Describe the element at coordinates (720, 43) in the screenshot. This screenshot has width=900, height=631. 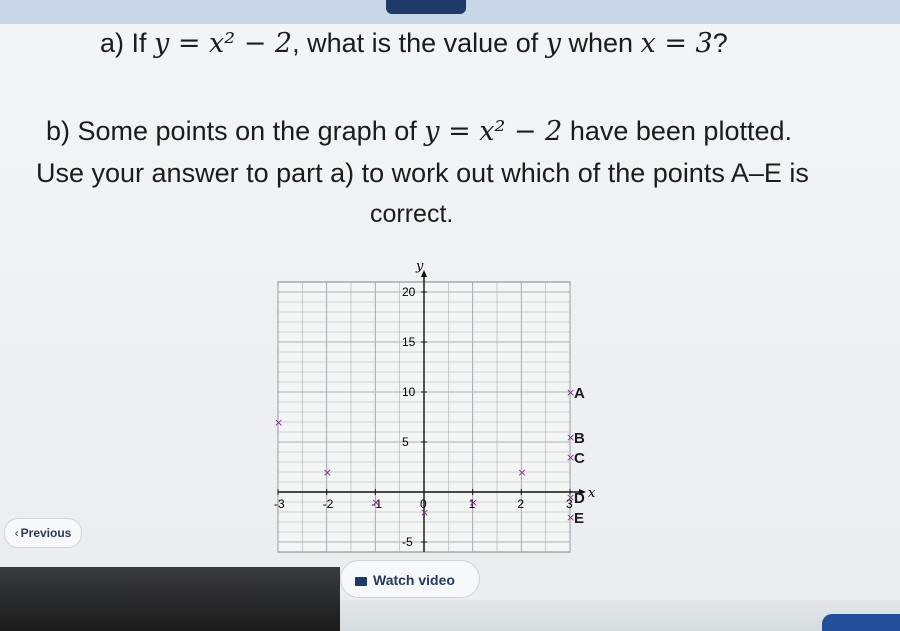
I see `part-a-suffix: ?` at that location.